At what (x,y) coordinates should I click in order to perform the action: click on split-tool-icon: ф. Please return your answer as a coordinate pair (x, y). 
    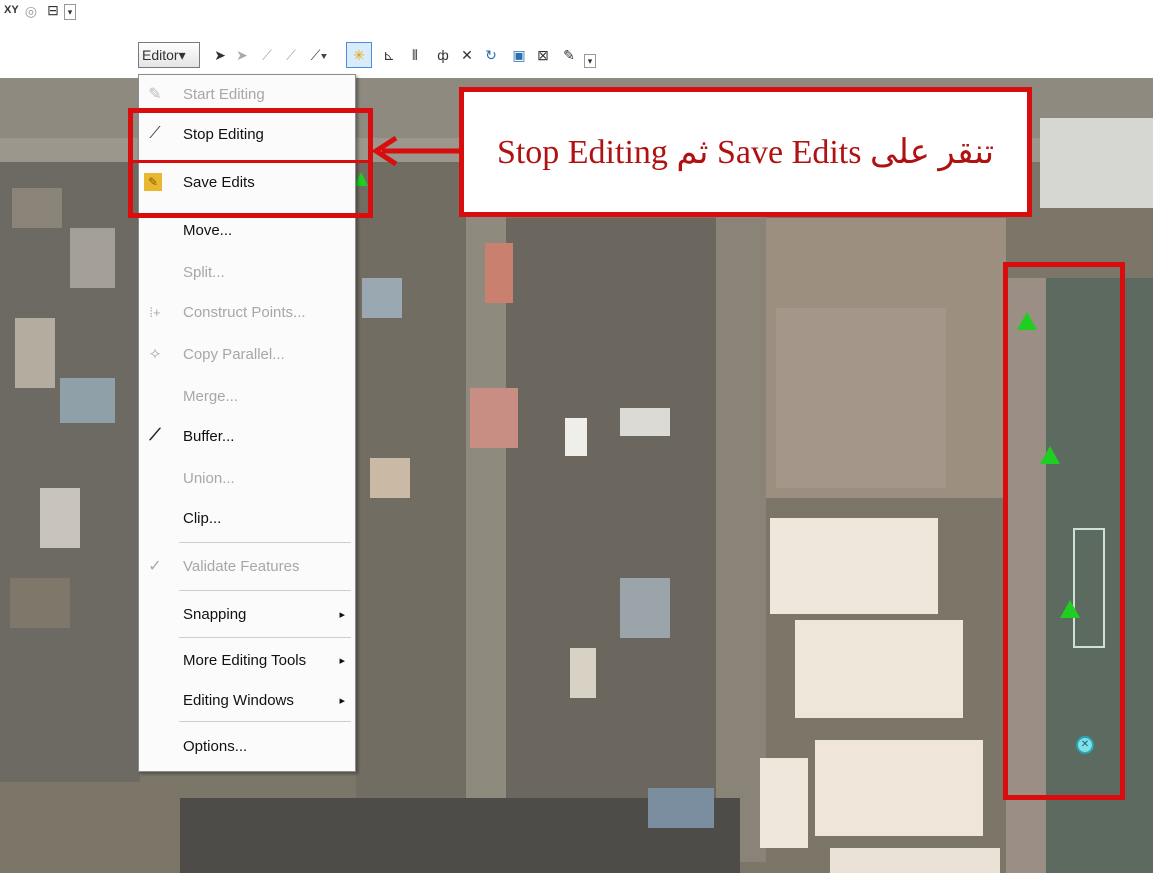
    Looking at the image, I should click on (443, 55).